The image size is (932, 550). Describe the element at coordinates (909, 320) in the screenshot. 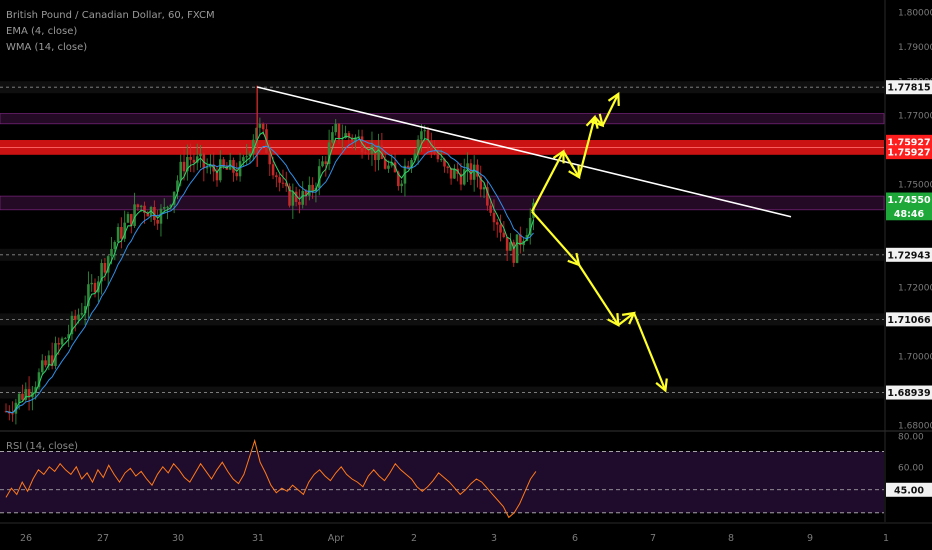

I see `price-label: 1.71066` at that location.